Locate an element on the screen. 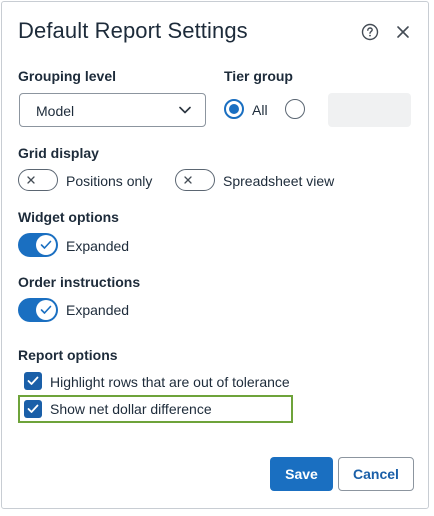 The height and width of the screenshot is (516, 434). grouping-level-label: Grouping level is located at coordinates (67, 76).